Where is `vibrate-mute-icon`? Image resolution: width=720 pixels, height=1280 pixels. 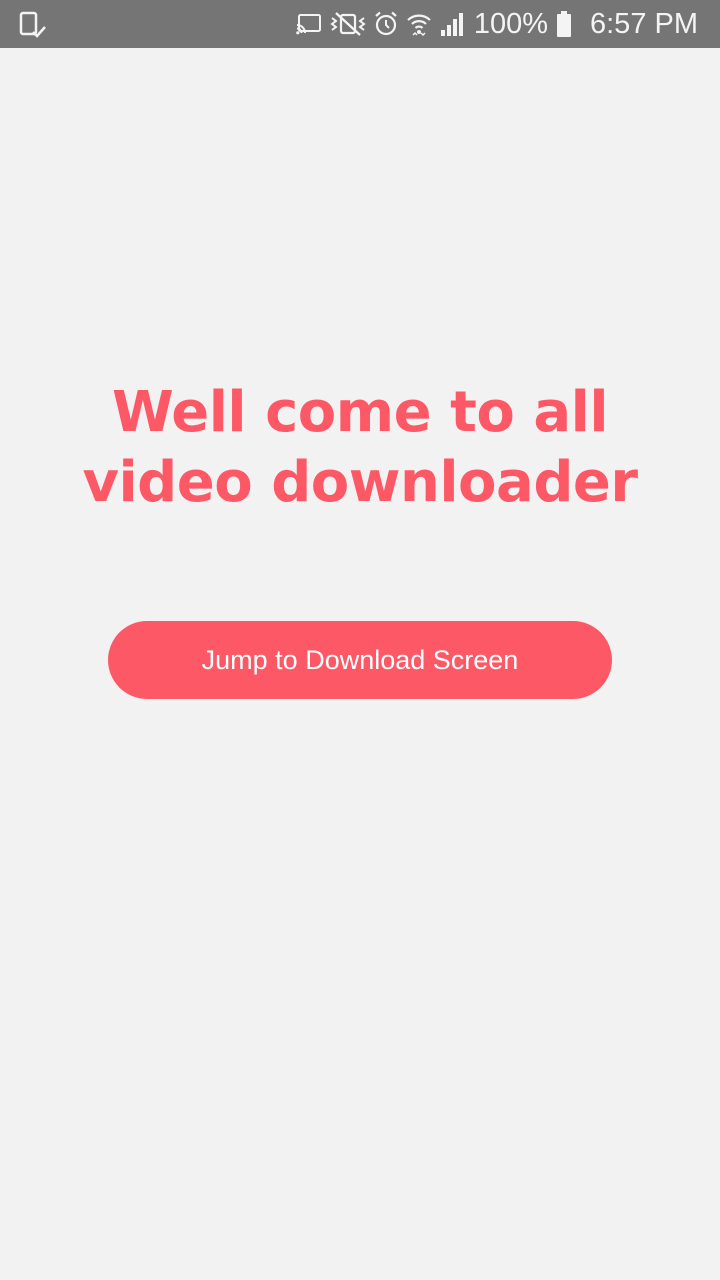
vibrate-mute-icon is located at coordinates (348, 24).